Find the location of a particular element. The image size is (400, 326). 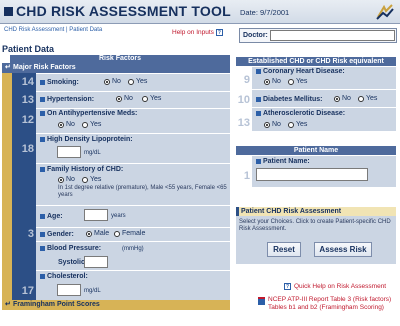

framingham-header: ↵ Framingham Point Scores is located at coordinates (116, 305).